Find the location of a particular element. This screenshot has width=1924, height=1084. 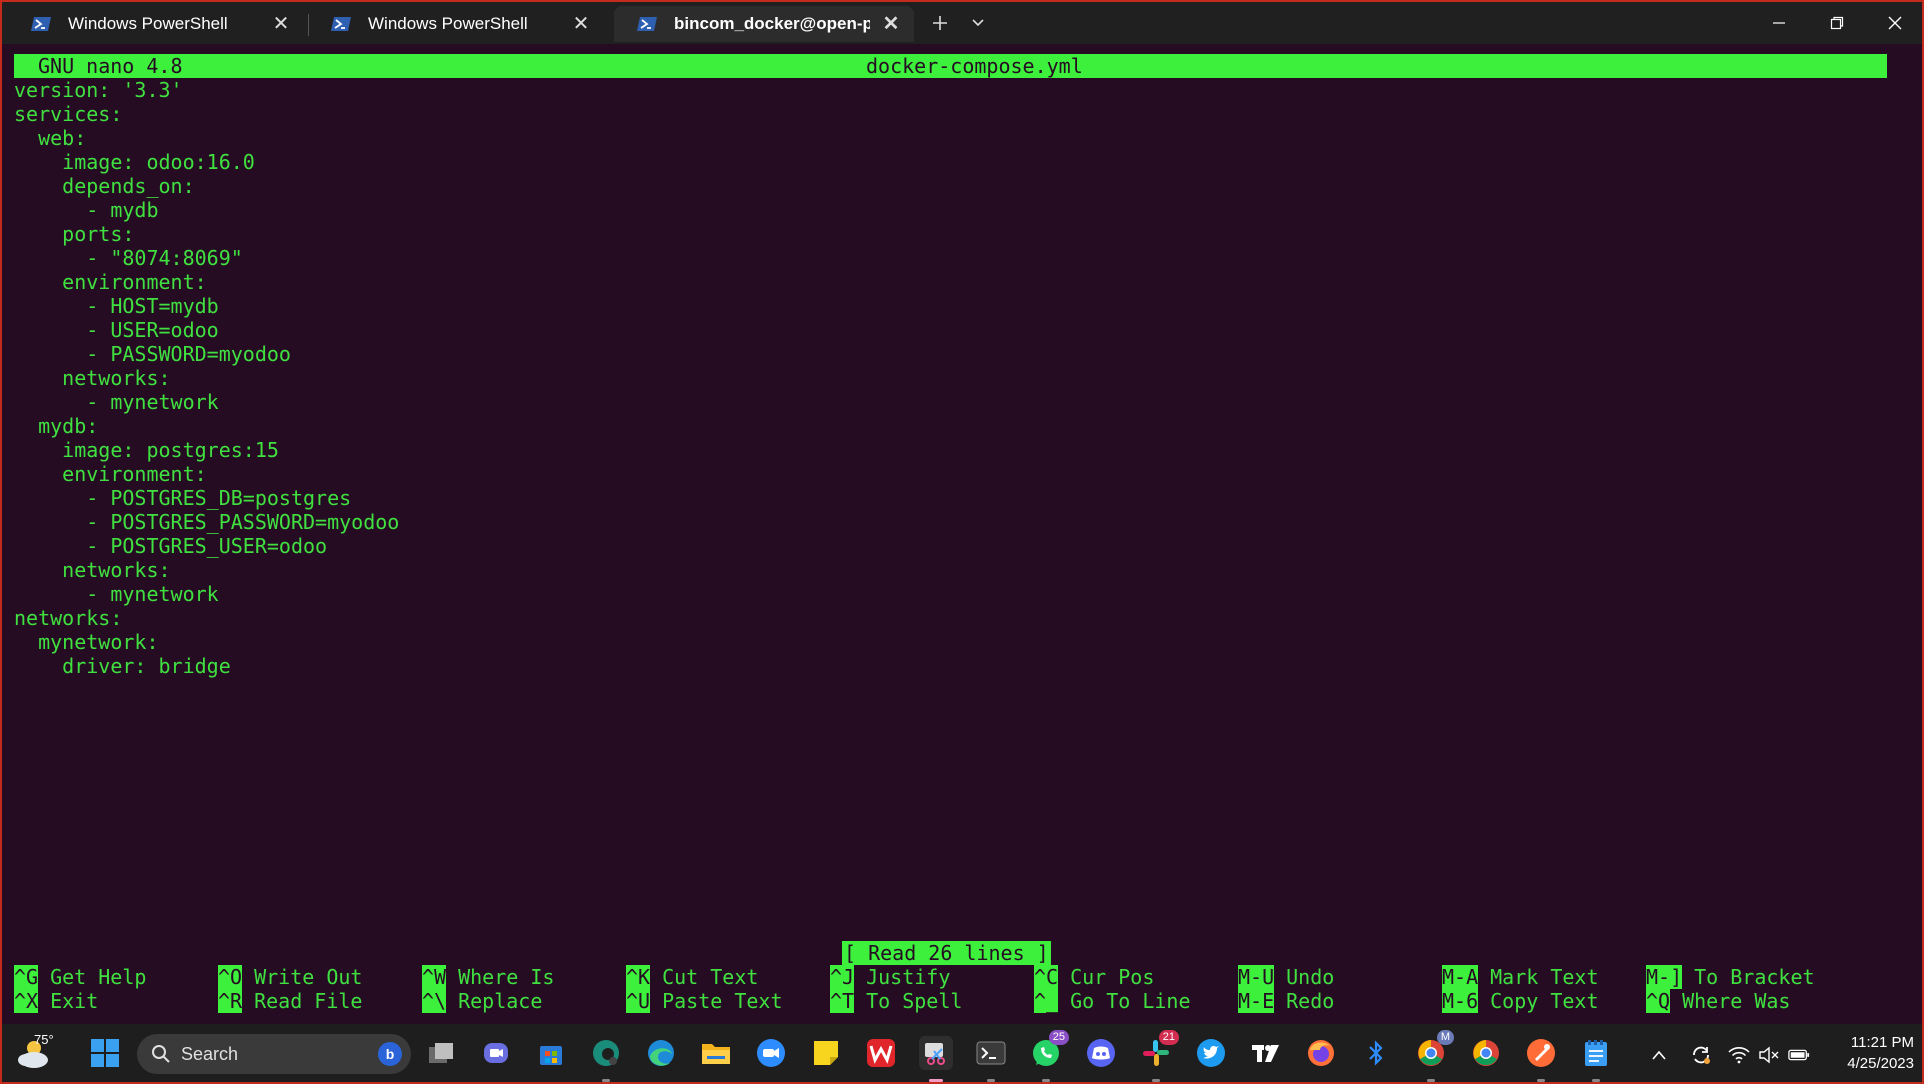

sticky-notes-button is located at coordinates (826, 1053).